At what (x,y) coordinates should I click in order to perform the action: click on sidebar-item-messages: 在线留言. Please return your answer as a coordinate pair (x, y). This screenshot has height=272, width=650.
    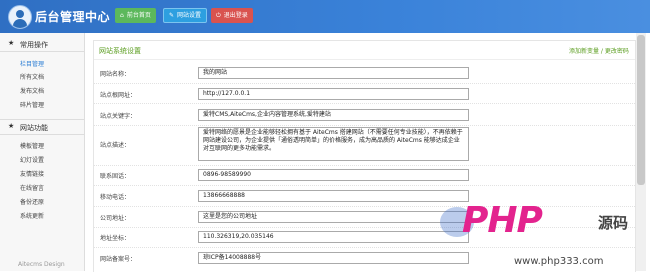
    Looking at the image, I should click on (32, 187).